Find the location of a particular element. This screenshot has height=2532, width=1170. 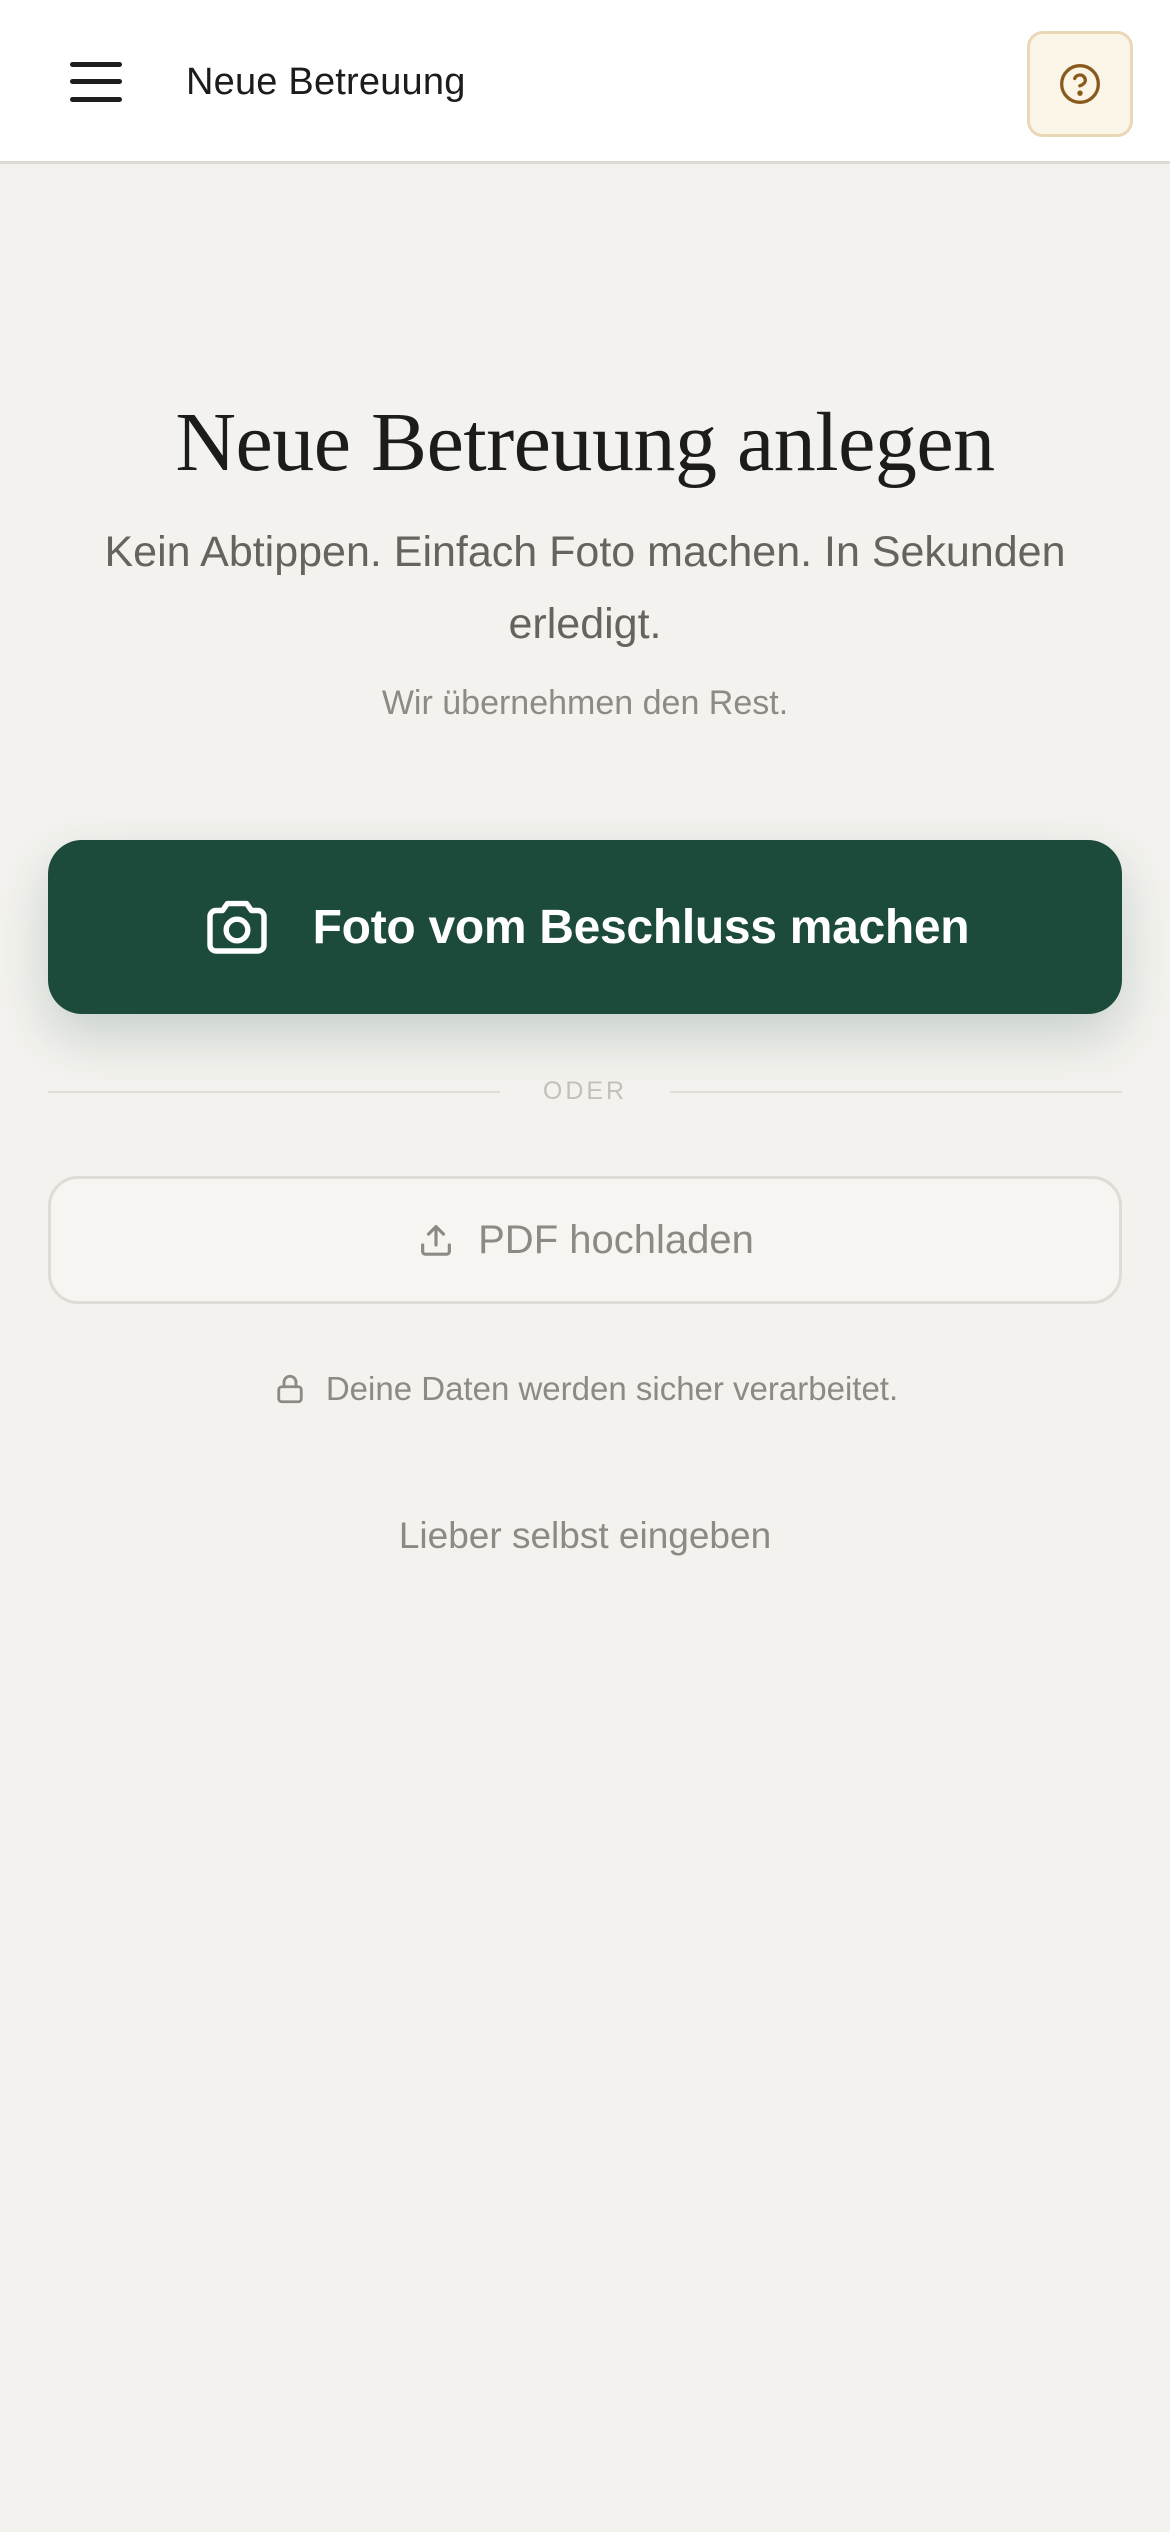

or-divider: ODER is located at coordinates (585, 1091).